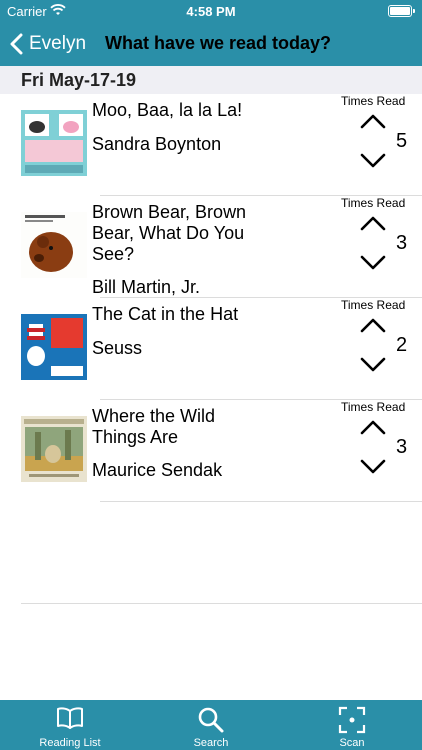 The width and height of the screenshot is (422, 750). I want to click on tab-label: Reading List, so click(70, 743).